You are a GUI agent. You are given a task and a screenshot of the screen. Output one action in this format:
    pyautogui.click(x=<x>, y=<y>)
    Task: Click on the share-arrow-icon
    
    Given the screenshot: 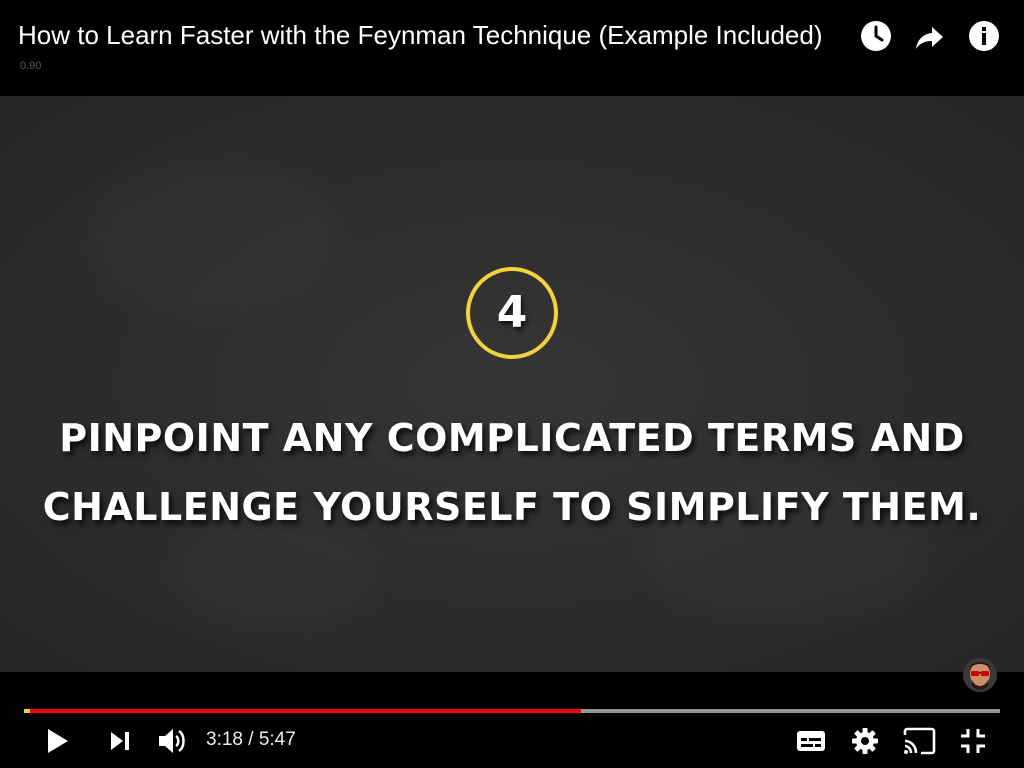 What is the action you would take?
    pyautogui.click(x=929, y=38)
    